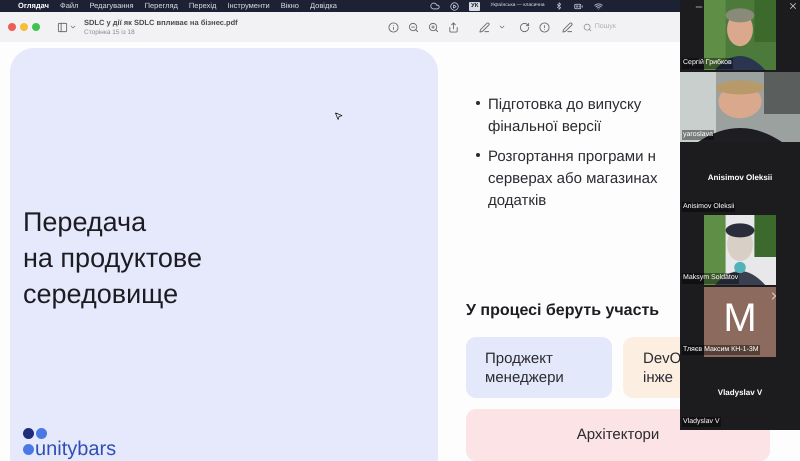  Describe the element at coordinates (393, 27) in the screenshot. I see `info-icon` at that location.